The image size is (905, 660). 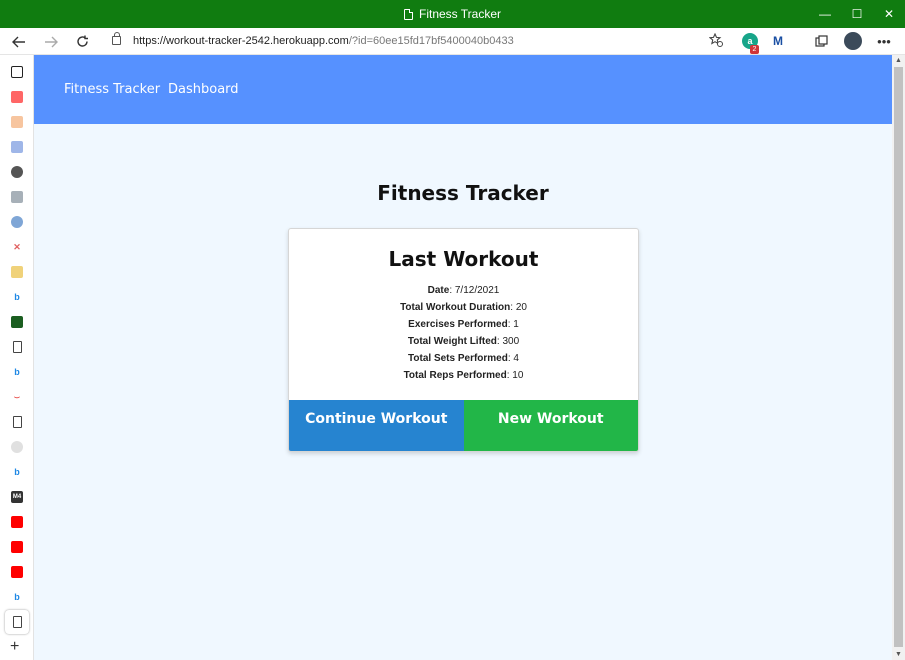 I want to click on scroll-thumb, so click(x=898, y=357).